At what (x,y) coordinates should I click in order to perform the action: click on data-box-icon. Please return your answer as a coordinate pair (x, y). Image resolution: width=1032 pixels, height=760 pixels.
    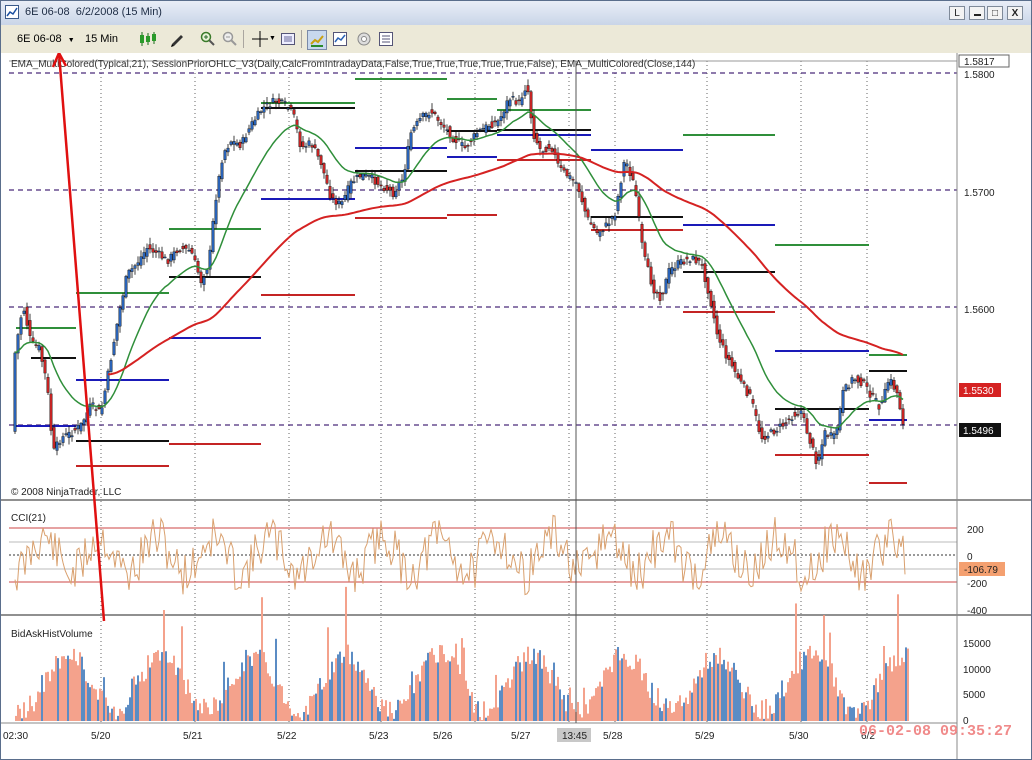
    Looking at the image, I should click on (288, 39).